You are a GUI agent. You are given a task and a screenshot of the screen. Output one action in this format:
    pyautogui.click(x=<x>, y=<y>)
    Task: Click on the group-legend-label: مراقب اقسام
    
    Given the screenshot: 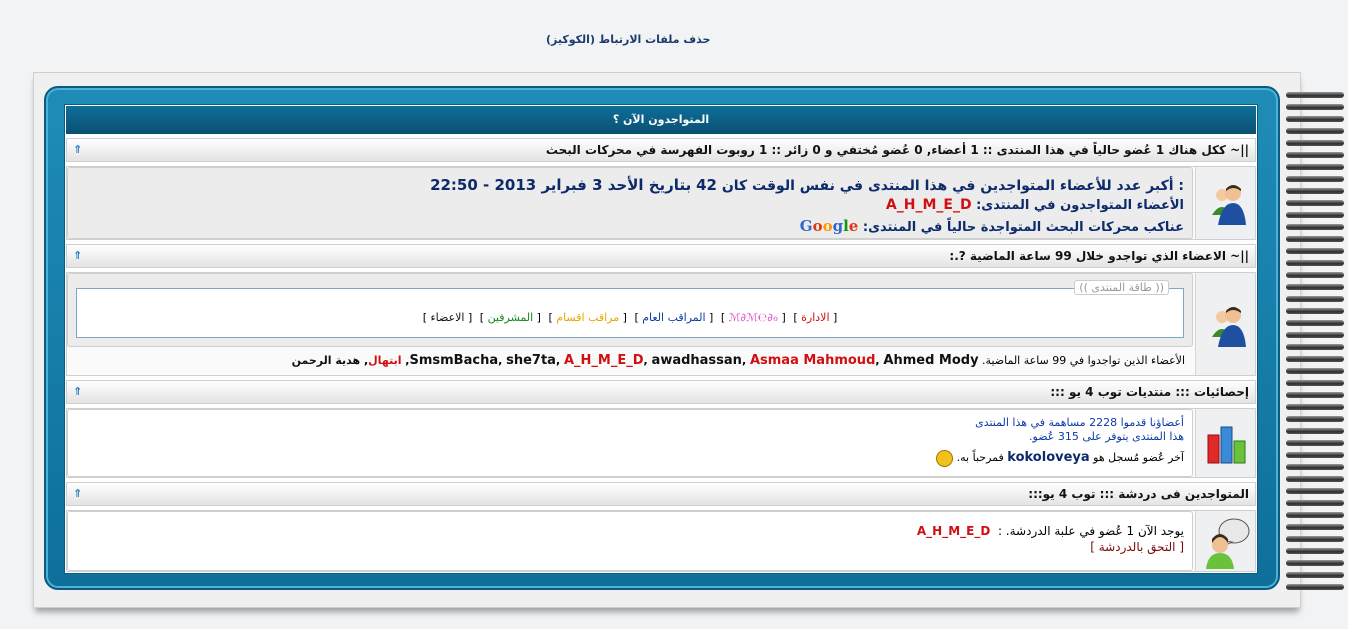 What is the action you would take?
    pyautogui.click(x=588, y=317)
    